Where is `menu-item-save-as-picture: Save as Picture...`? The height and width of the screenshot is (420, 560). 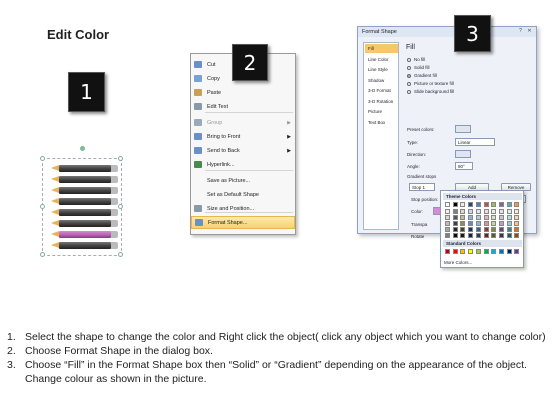 menu-item-save-as-picture: Save as Picture... is located at coordinates (243, 180).